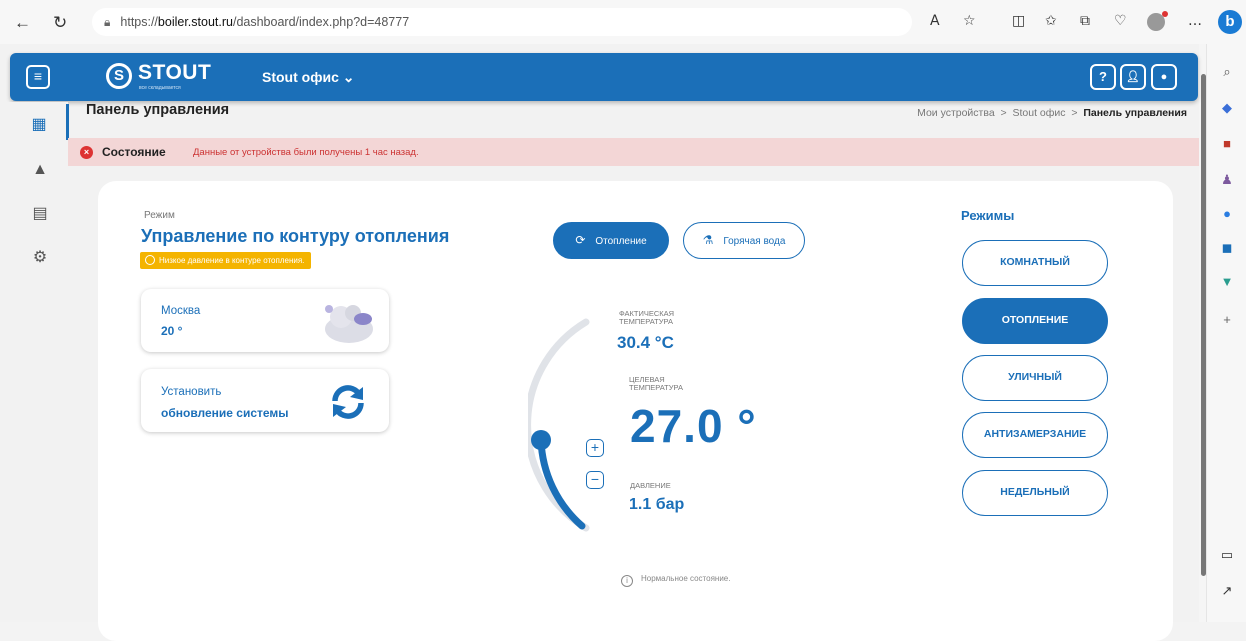 This screenshot has width=1246, height=641. What do you see at coordinates (232, 260) in the screenshot?
I see `warning-text: Низкое давление в контуре отопления.` at bounding box center [232, 260].